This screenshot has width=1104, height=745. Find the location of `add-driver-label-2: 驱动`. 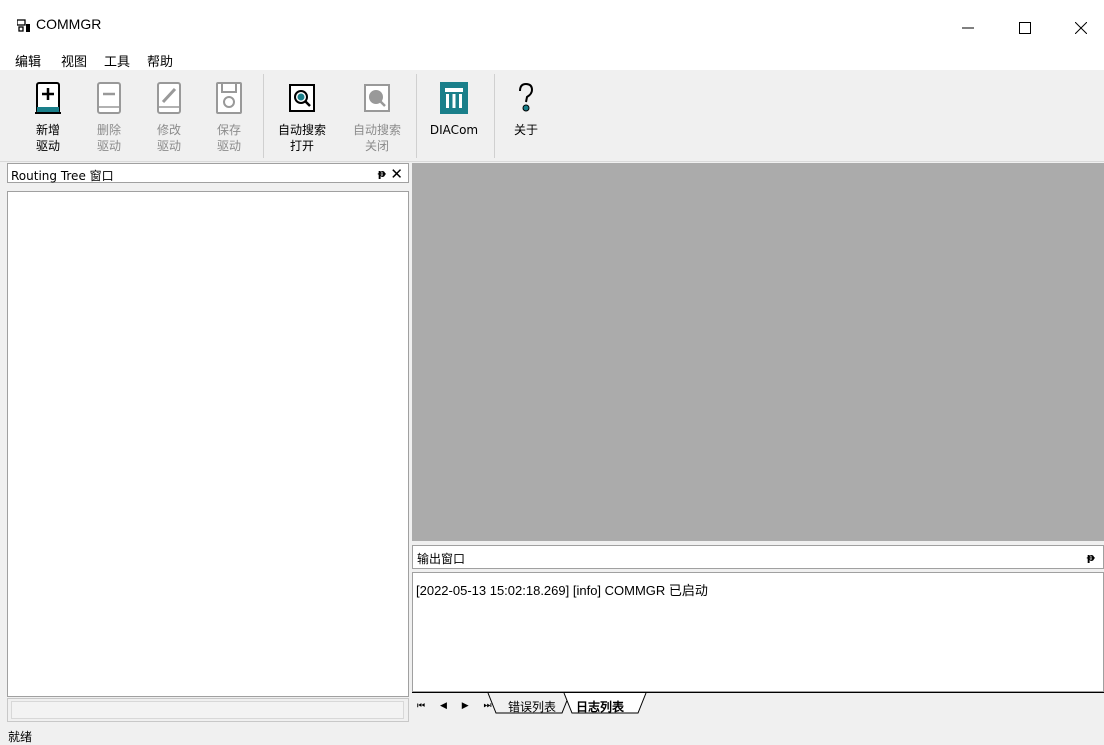

add-driver-label-2: 驱动 is located at coordinates (47, 146).